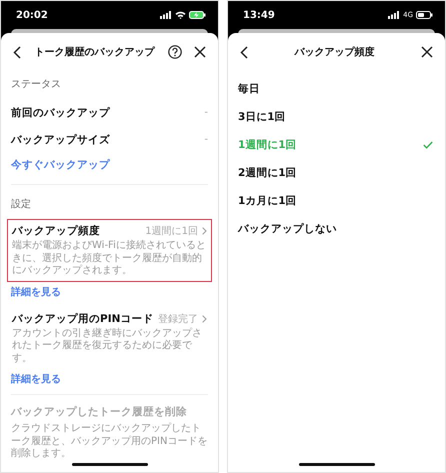 The width and height of the screenshot is (446, 473). I want to click on row-label: バックアップサイズ, so click(60, 139).